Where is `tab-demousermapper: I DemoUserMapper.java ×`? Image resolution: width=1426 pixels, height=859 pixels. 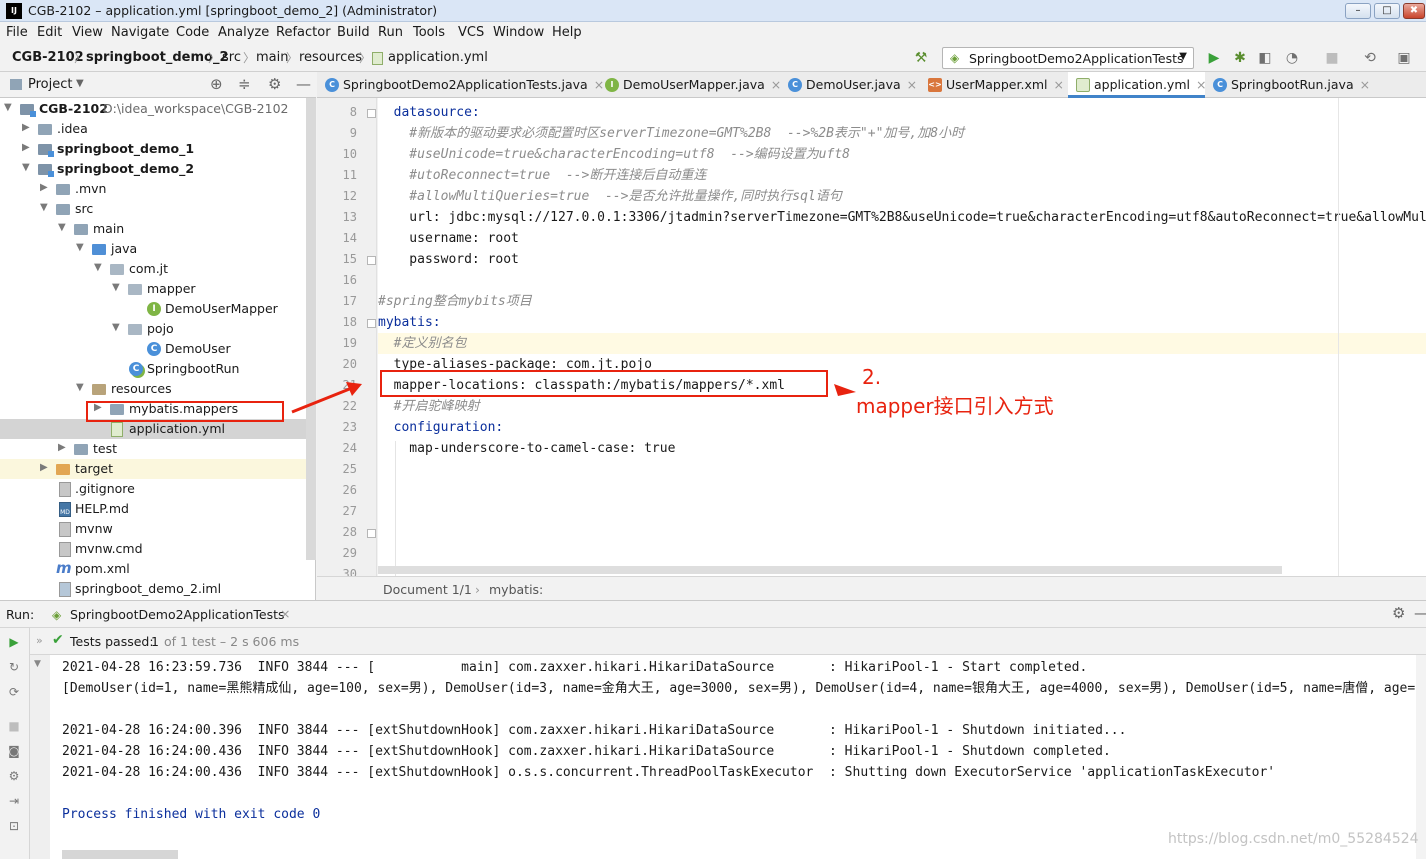 tab-demousermapper: I DemoUserMapper.java × is located at coordinates (689, 85).